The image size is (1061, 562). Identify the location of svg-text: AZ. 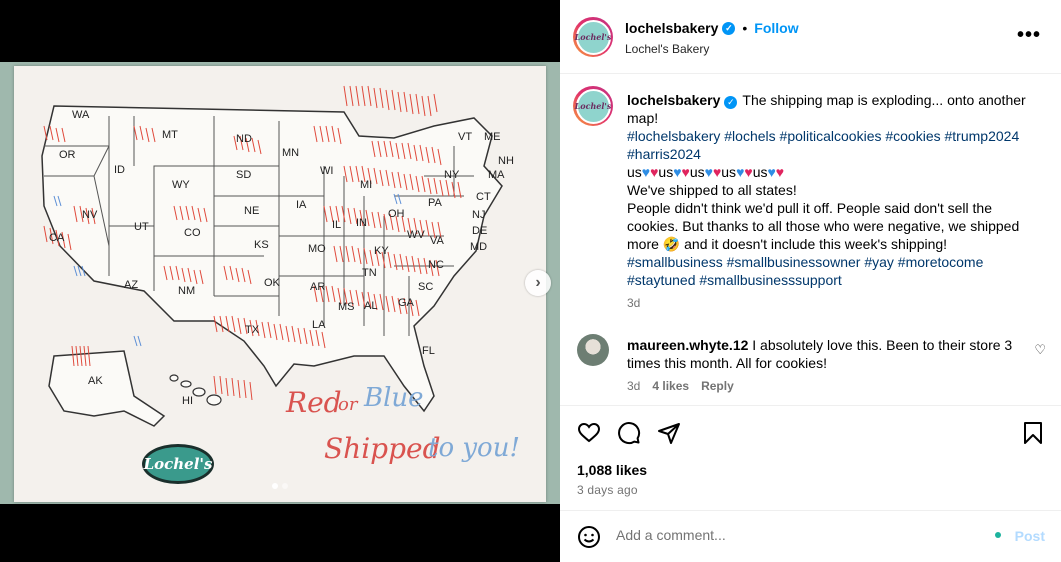
(131, 285).